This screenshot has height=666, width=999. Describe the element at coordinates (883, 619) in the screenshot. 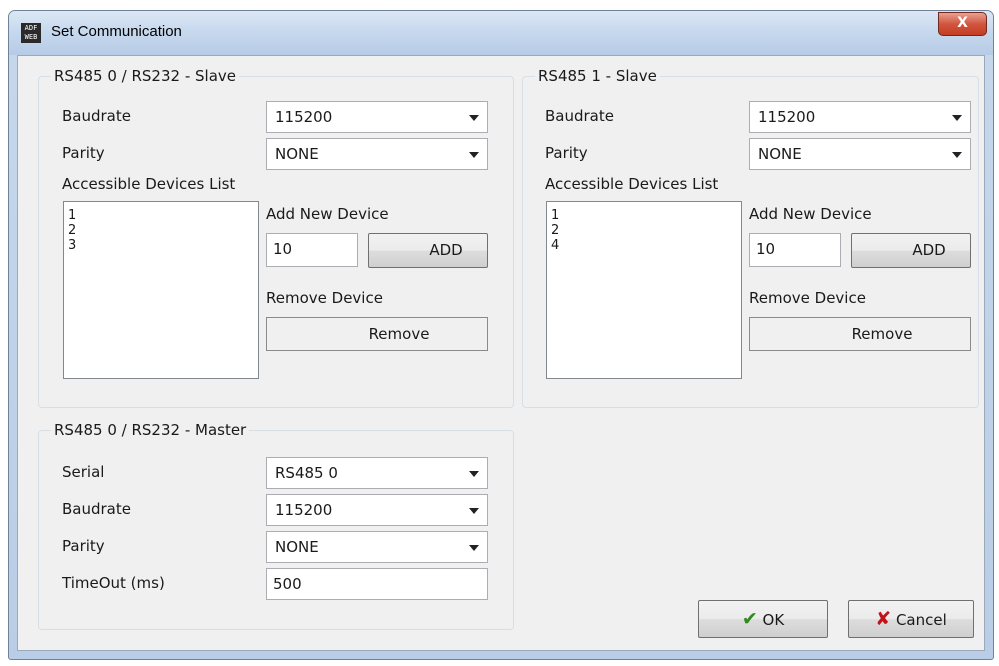

I see `x-icon: ✘` at that location.